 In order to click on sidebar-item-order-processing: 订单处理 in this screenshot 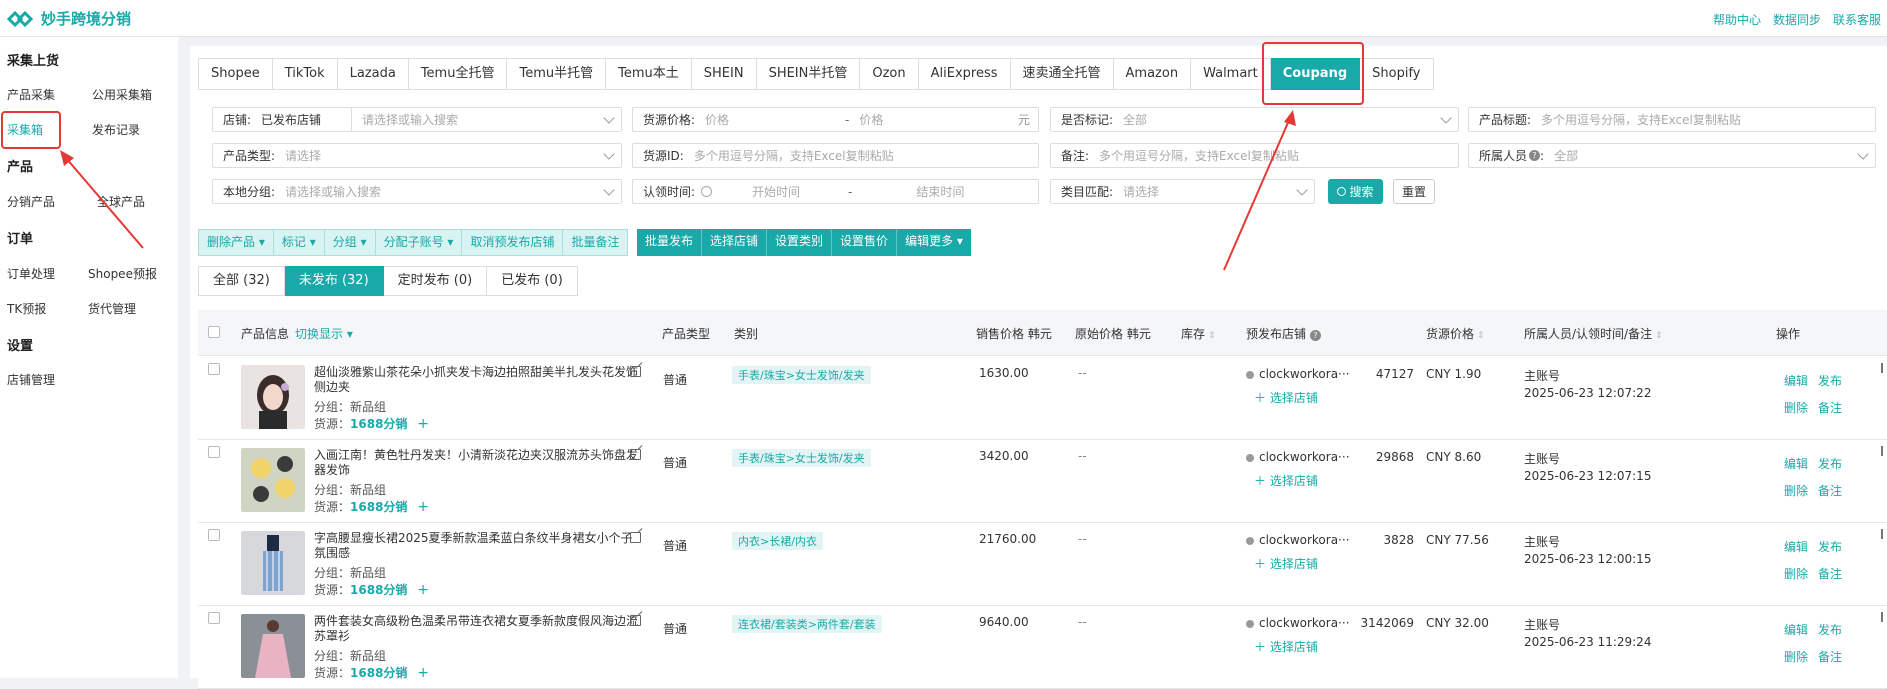, I will do `click(31, 273)`.